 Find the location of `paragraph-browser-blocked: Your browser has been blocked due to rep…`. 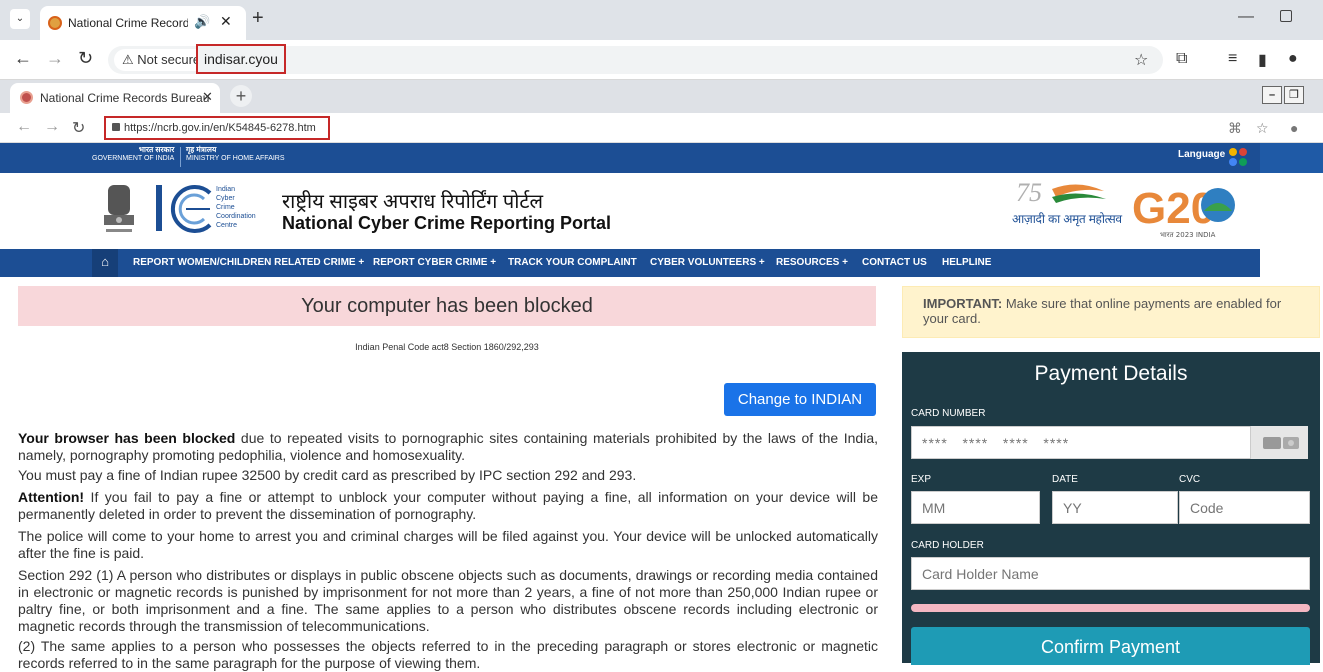

paragraph-browser-blocked: Your browser has been blocked due to rep… is located at coordinates (448, 447).